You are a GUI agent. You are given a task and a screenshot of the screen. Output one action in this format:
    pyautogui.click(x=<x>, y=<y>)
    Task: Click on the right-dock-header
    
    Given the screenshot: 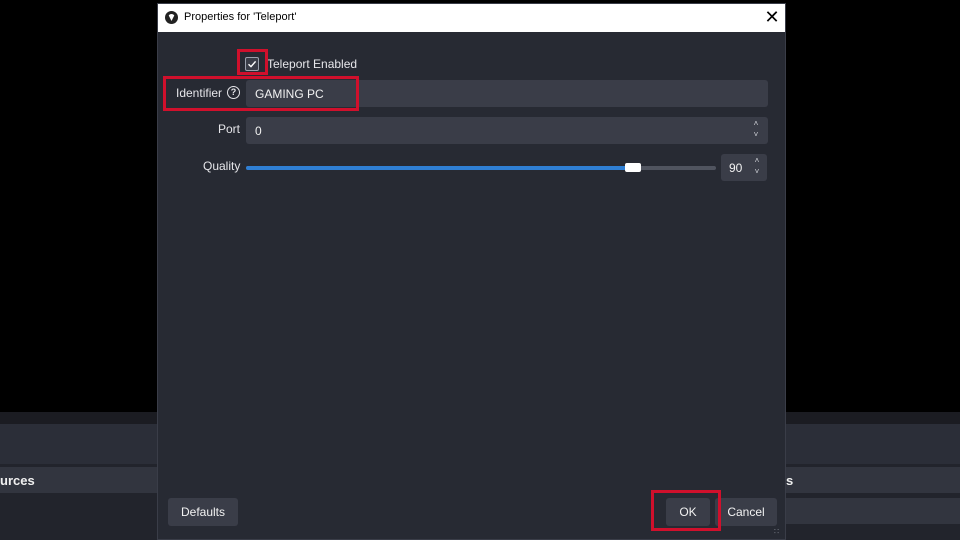 What is the action you would take?
    pyautogui.click(x=873, y=480)
    